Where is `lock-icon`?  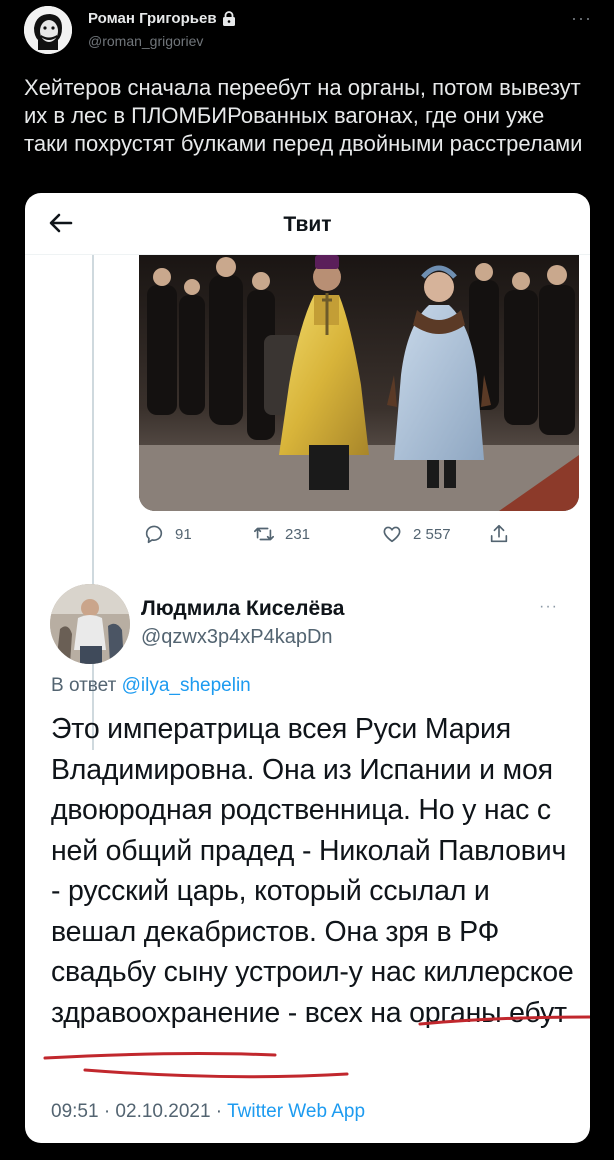 lock-icon is located at coordinates (229, 18).